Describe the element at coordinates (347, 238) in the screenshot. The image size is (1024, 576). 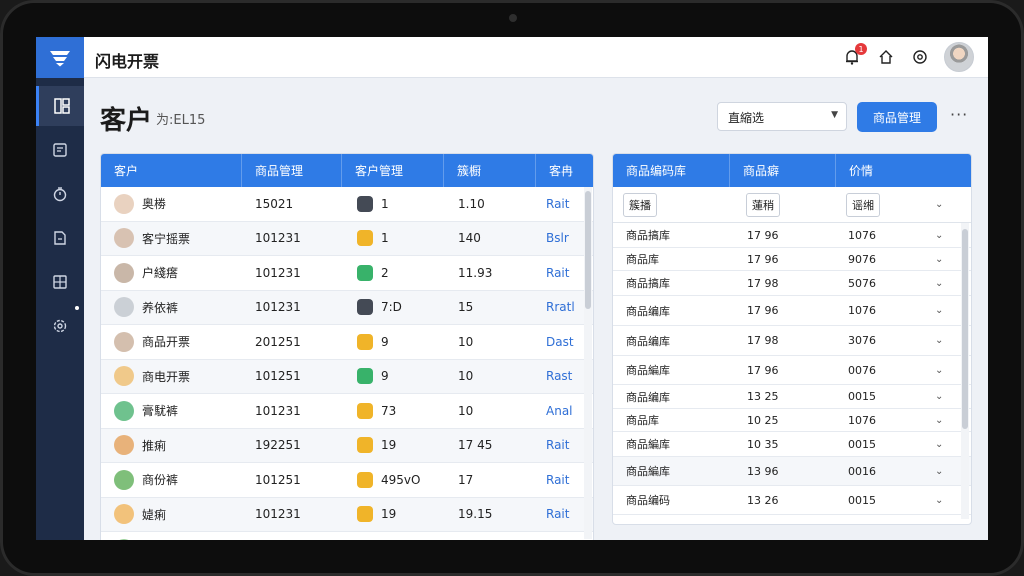
I see `table-row: 客宁摇票 101231 1 140 Bslr` at that location.